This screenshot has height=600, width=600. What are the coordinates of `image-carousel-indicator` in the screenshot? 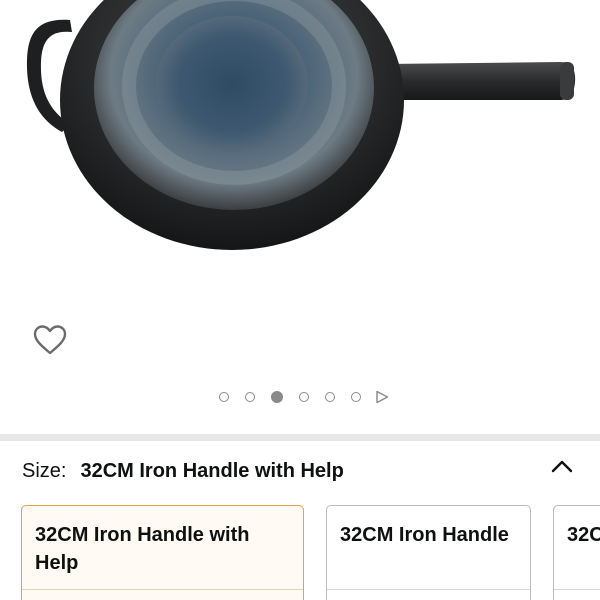 It's located at (300, 397).